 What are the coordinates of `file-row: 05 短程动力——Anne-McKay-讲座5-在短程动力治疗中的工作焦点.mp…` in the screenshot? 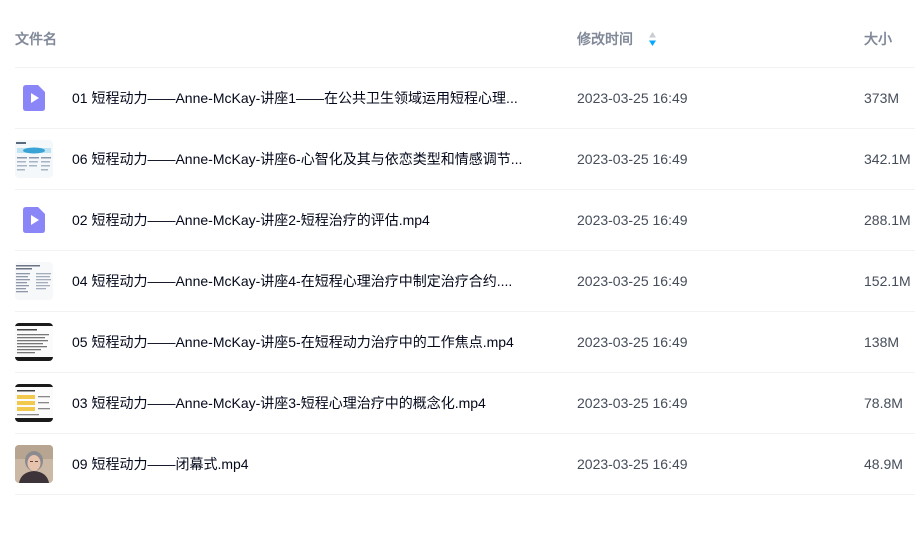 It's located at (465, 342).